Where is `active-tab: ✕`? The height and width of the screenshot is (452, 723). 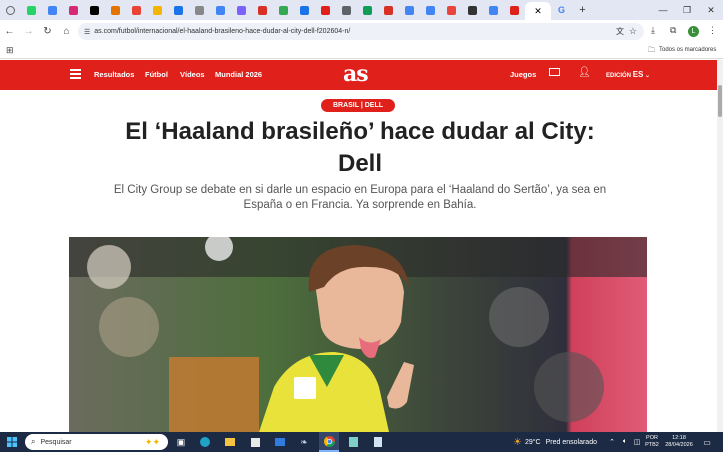
active-tab: ✕ is located at coordinates (538, 11).